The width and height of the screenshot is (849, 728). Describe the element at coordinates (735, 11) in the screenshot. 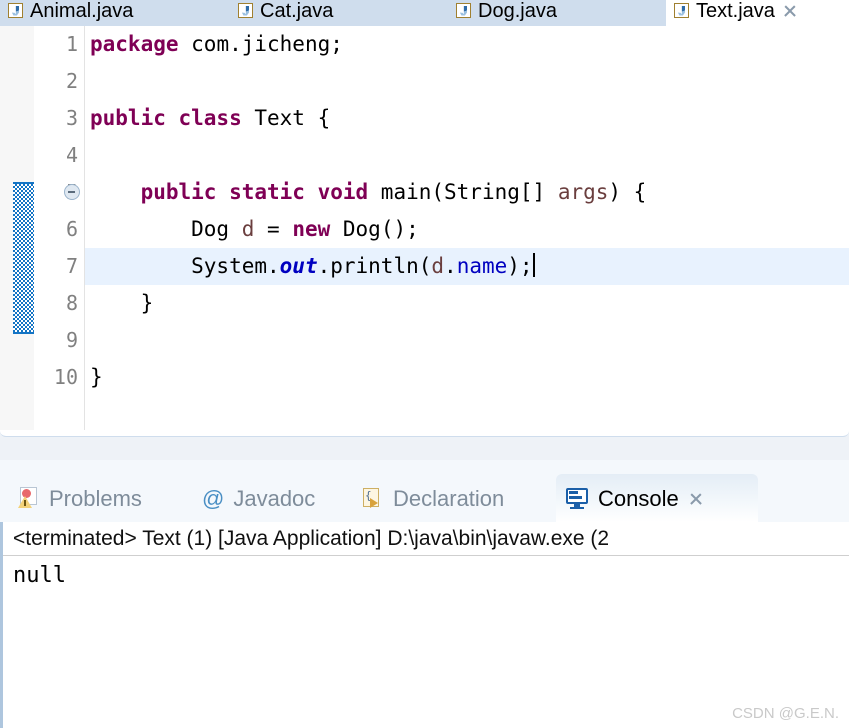

I see `editor-tab-label: Text.java` at that location.